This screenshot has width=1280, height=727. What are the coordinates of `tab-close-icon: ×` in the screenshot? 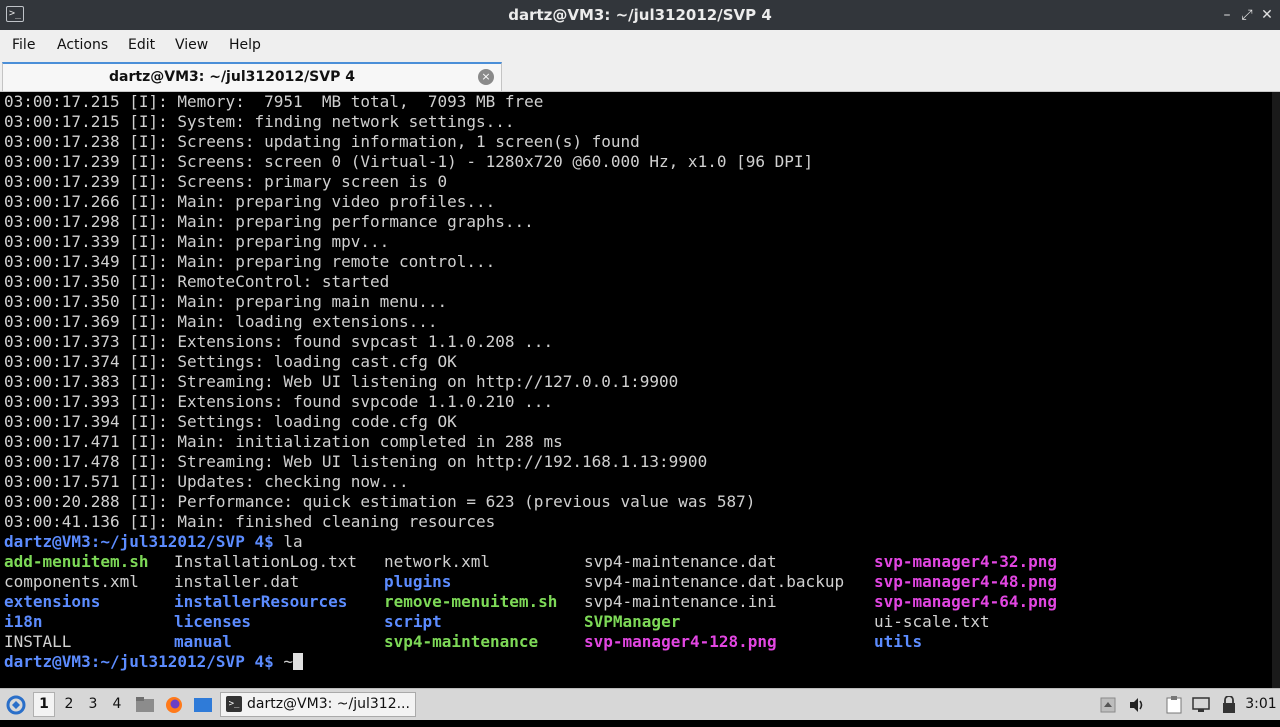 It's located at (486, 77).